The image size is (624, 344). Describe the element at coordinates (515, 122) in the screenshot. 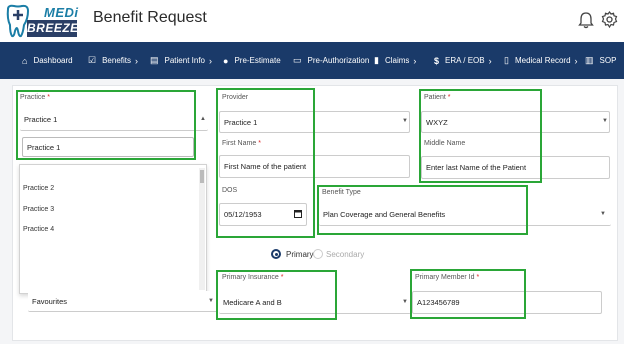

I see `patient-select: WXYZ` at that location.